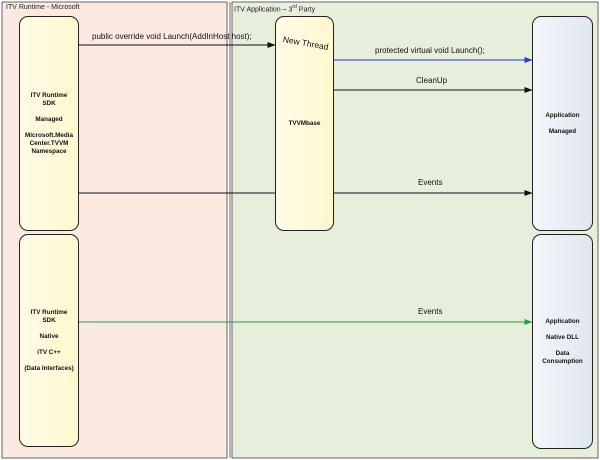  Describe the element at coordinates (49, 368) in the screenshot. I see `box-text-line: (Data Interfaces)` at that location.